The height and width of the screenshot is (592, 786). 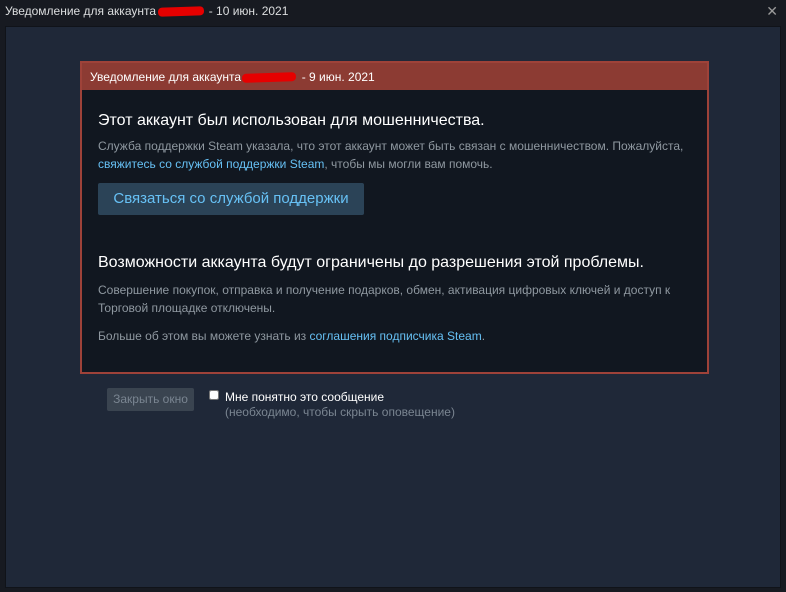 I want to click on warning-header-text: Уведомление для аккаунта - 9 июн. 2021, so click(x=232, y=77).